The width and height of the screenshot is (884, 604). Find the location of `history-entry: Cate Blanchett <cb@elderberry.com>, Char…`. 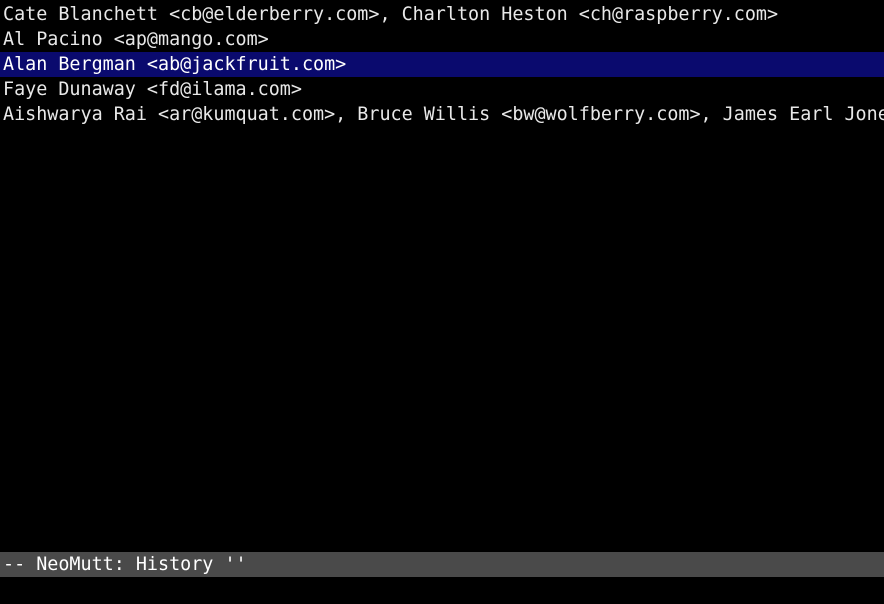

history-entry: Cate Blanchett <cb@elderberry.com>, Char… is located at coordinates (442, 14).